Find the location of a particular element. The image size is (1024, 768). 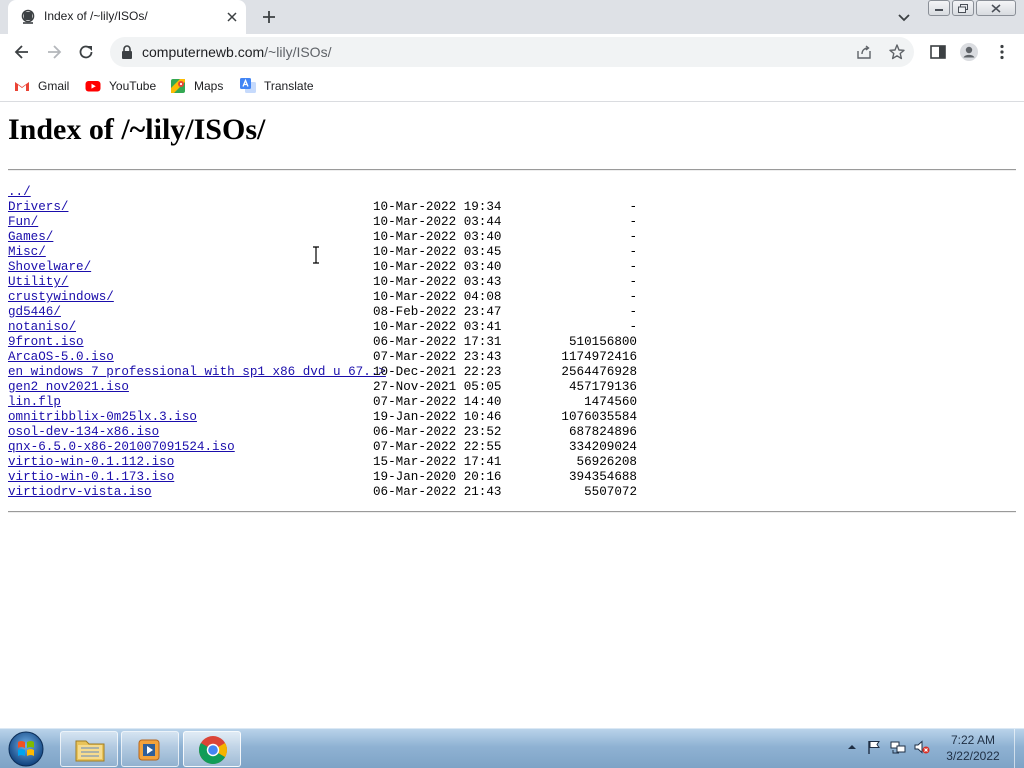

entry-size: 1174972416 is located at coordinates (599, 357).